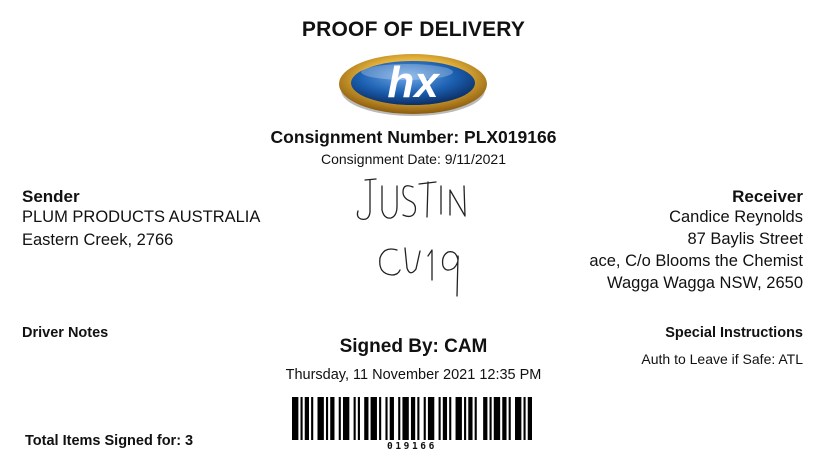 Image resolution: width=827 pixels, height=473 pixels. I want to click on receiver-address-line: ace, C/o Blooms the Chemist, so click(696, 261).